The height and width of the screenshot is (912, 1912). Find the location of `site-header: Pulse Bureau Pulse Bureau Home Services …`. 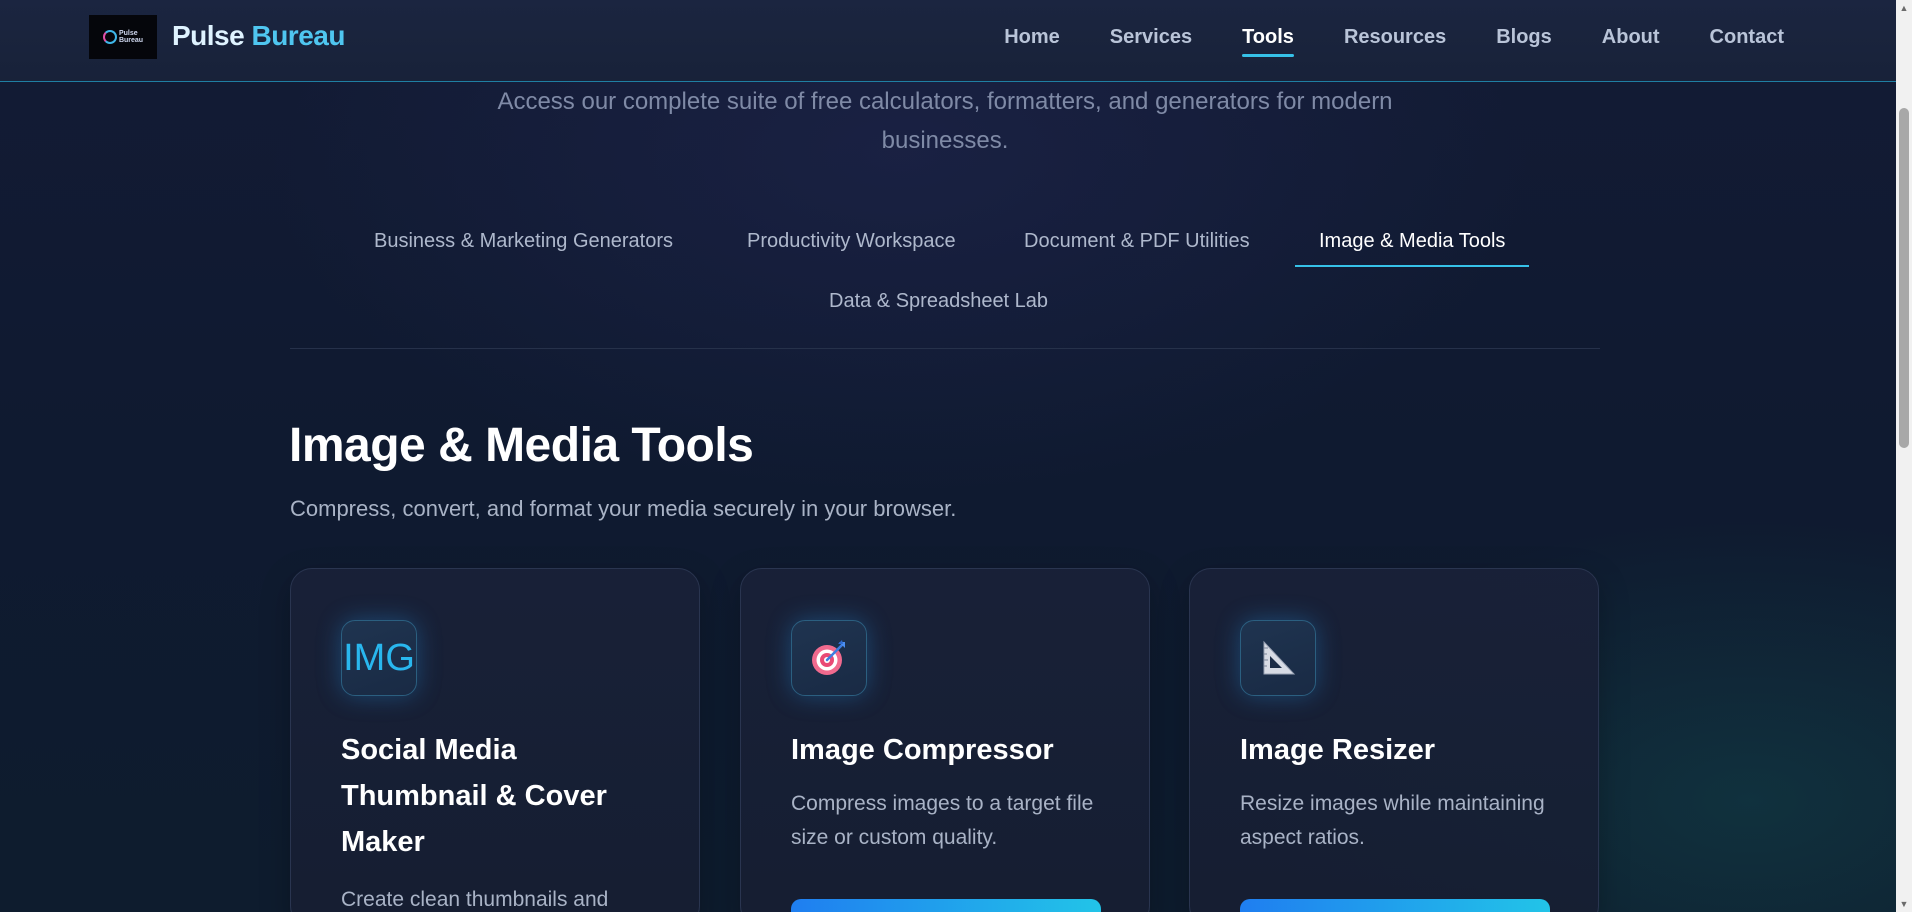

site-header: Pulse Bureau Pulse Bureau Home Services … is located at coordinates (948, 41).